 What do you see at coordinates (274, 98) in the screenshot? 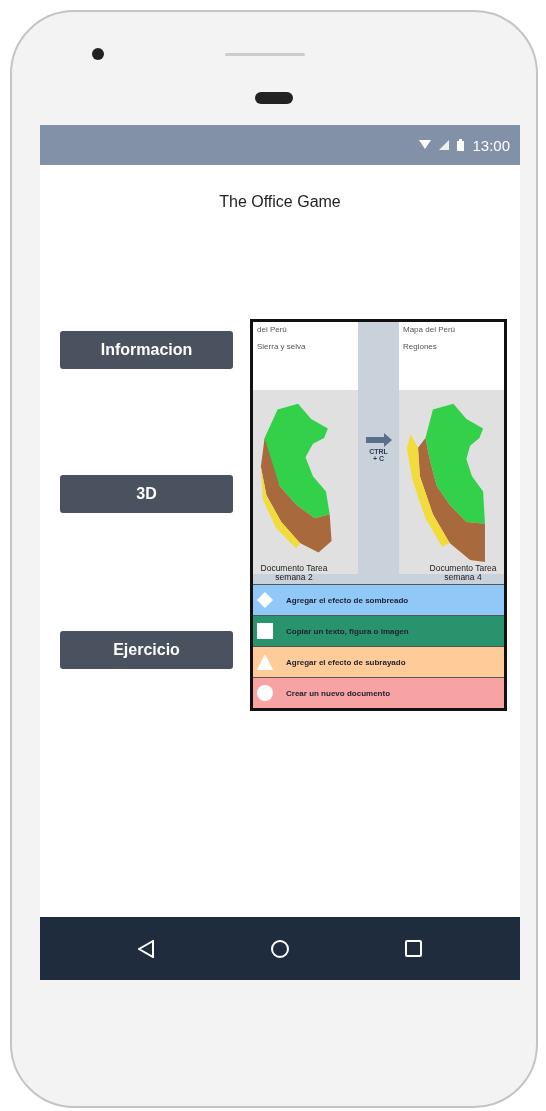
I see `sensor-pill` at bounding box center [274, 98].